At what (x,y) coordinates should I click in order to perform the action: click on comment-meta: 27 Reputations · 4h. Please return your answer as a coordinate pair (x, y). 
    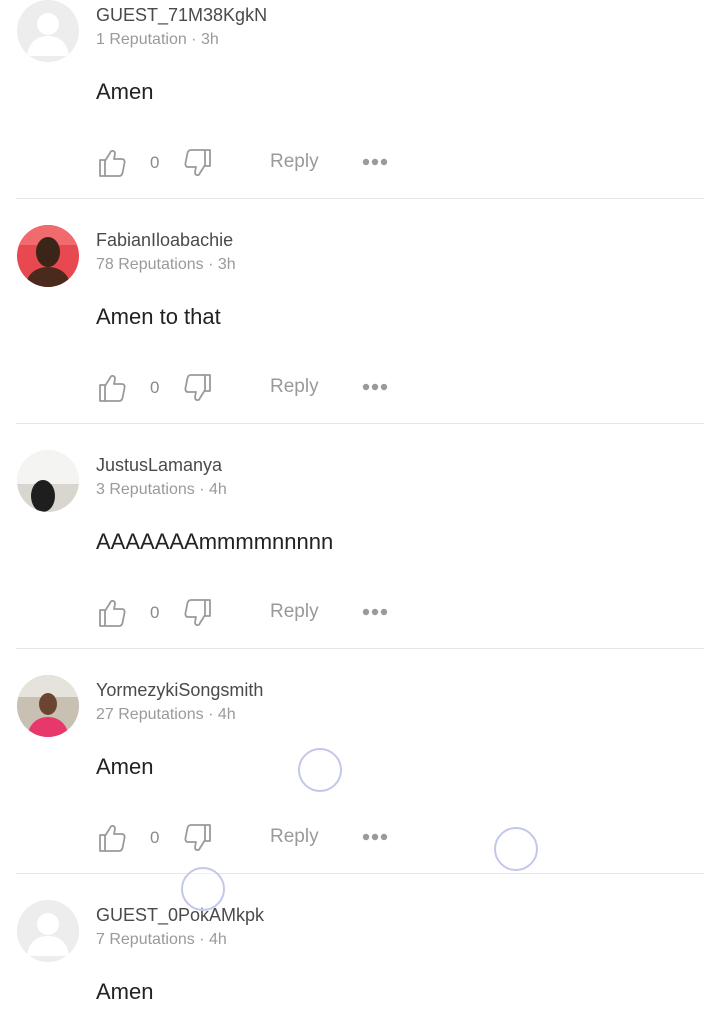
    Looking at the image, I should click on (166, 714).